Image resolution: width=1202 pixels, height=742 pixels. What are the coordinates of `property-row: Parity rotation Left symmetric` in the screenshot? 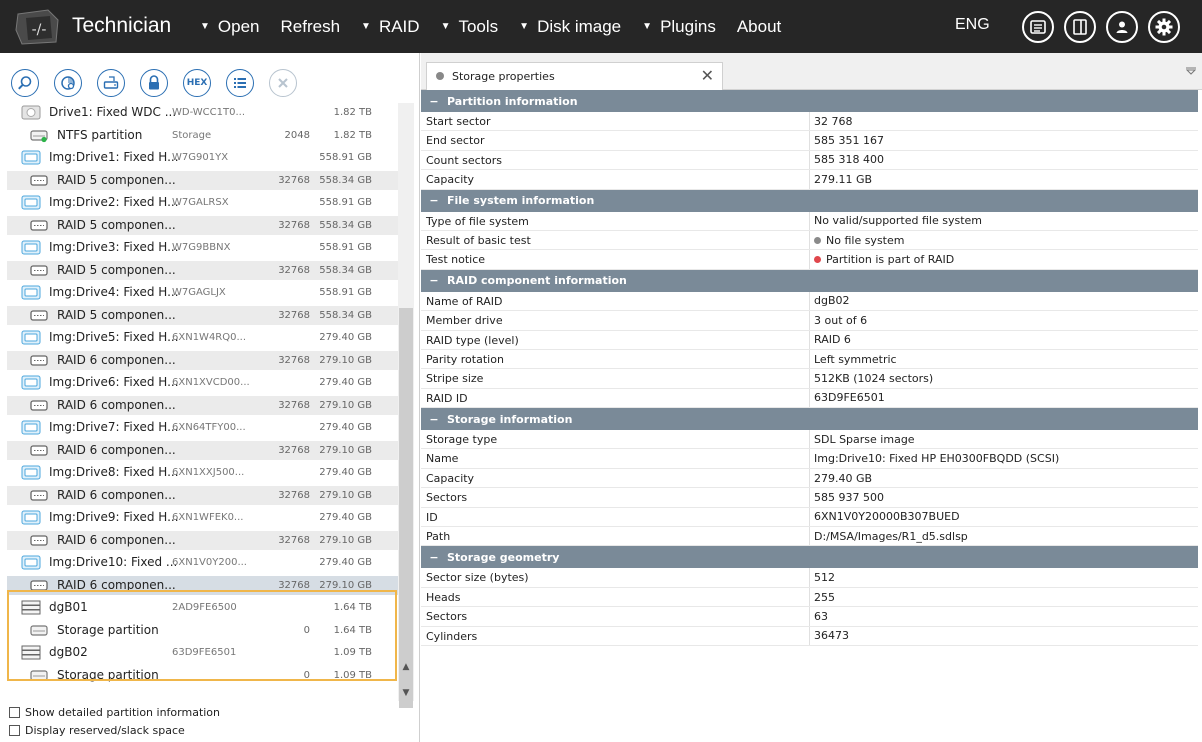 It's located at (809, 359).